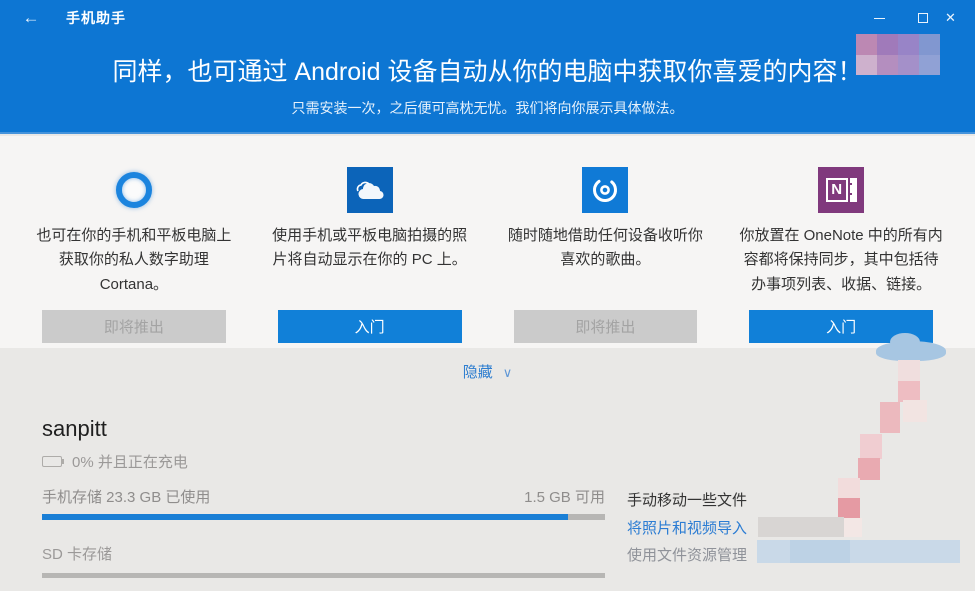  I want to click on feature-groove: 随时随地借助任何设备收听你喜欢的歌曲。 即将推出, so click(606, 242).